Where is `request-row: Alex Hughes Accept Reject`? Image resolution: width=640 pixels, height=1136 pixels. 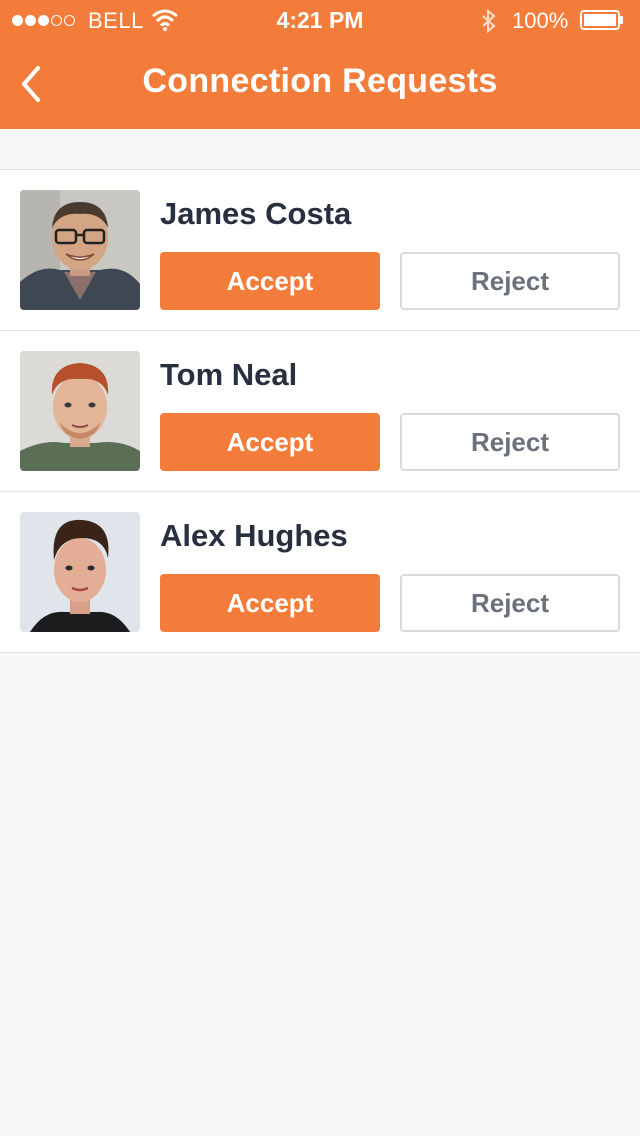
request-row: Alex Hughes Accept Reject is located at coordinates (320, 572).